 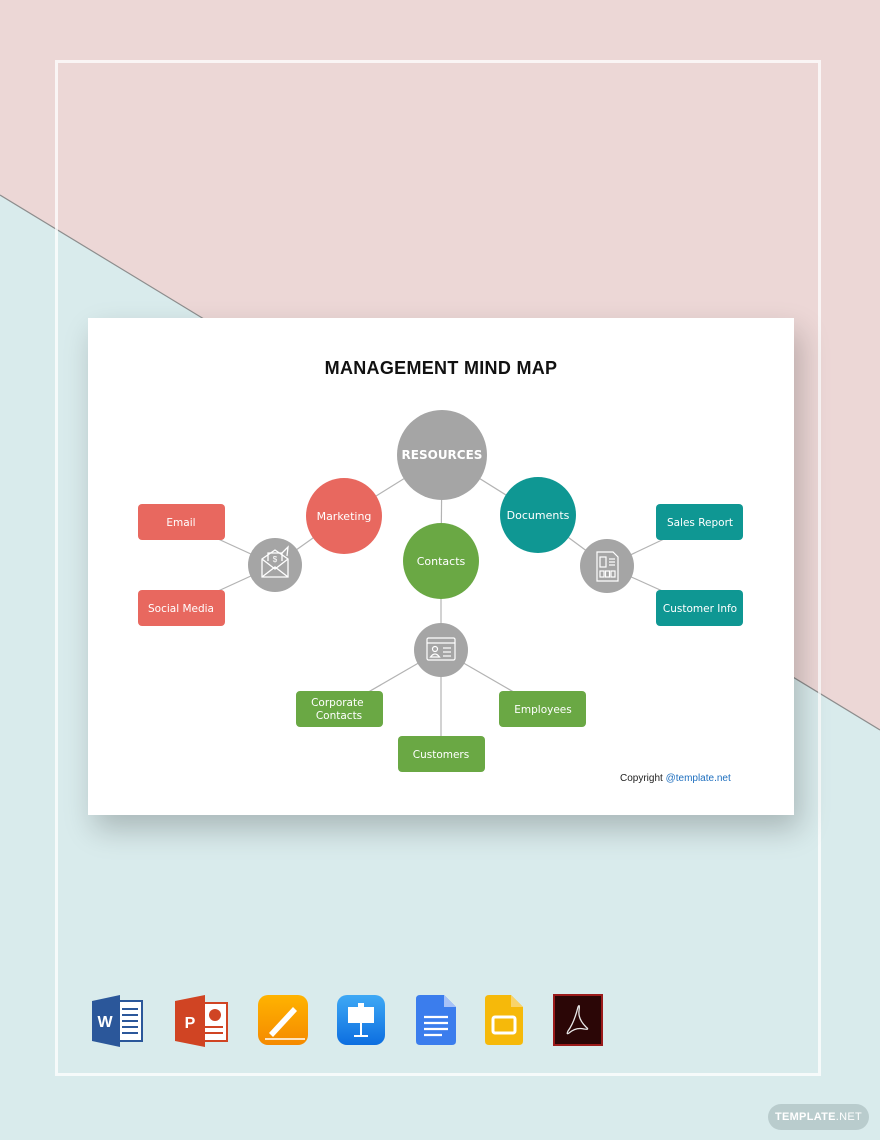 What do you see at coordinates (275, 565) in the screenshot?
I see `hub-marketing: $` at bounding box center [275, 565].